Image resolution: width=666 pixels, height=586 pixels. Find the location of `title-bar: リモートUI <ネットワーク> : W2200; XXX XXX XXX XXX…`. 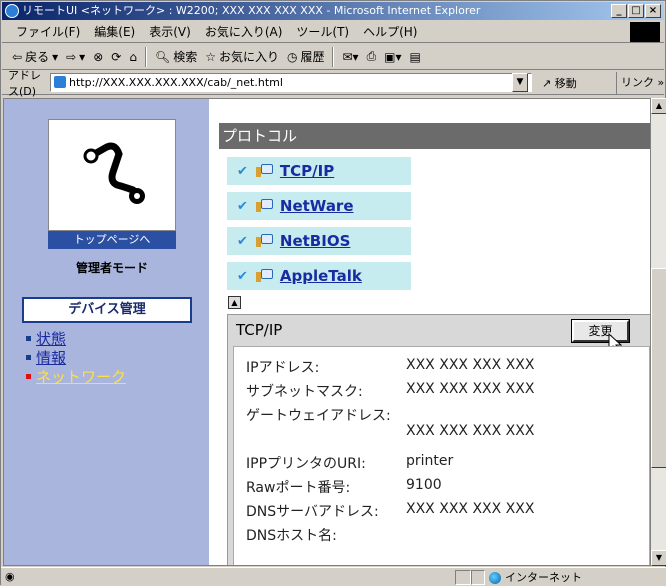

title-bar: リモートUI <ネットワーク> : W2200; XXX XXX XXX XXX… is located at coordinates (333, 11).